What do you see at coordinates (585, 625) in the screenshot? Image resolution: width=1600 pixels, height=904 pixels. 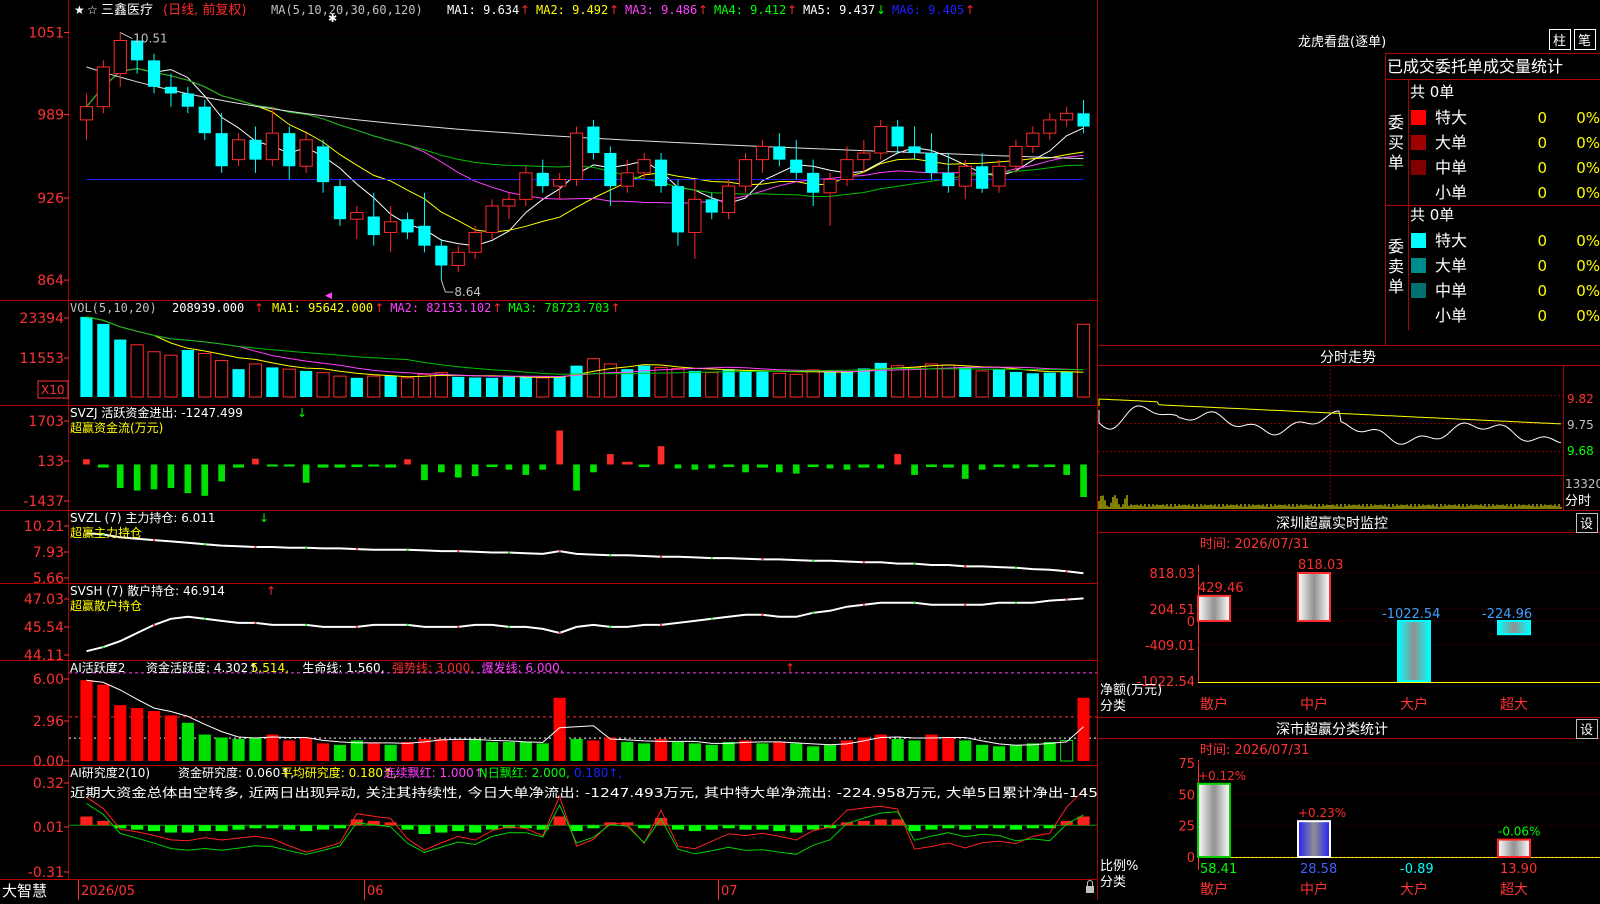 I see `svsh-line-path` at bounding box center [585, 625].